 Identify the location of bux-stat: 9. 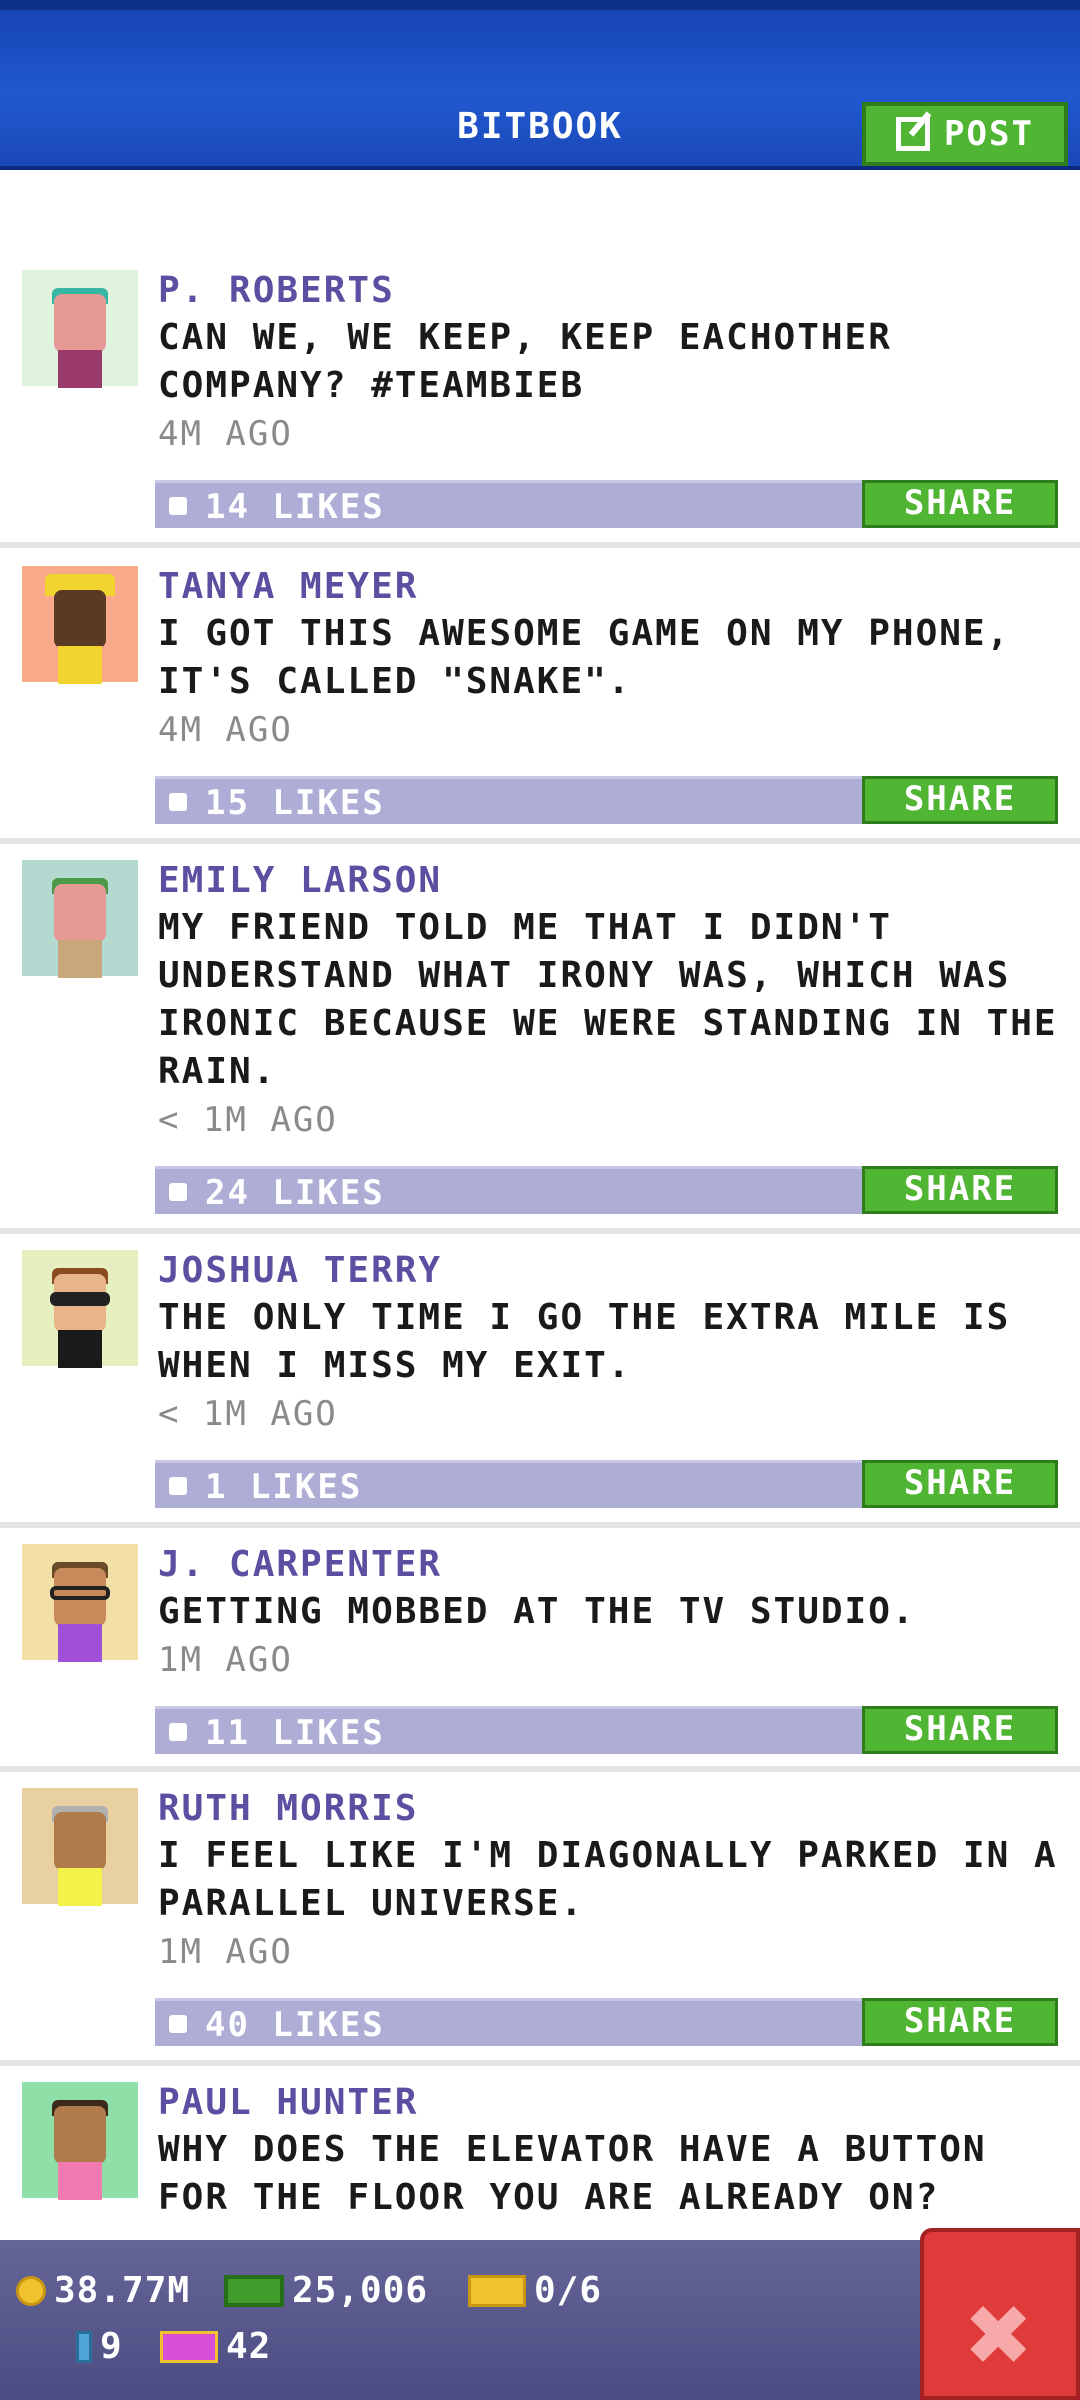
(99, 2346).